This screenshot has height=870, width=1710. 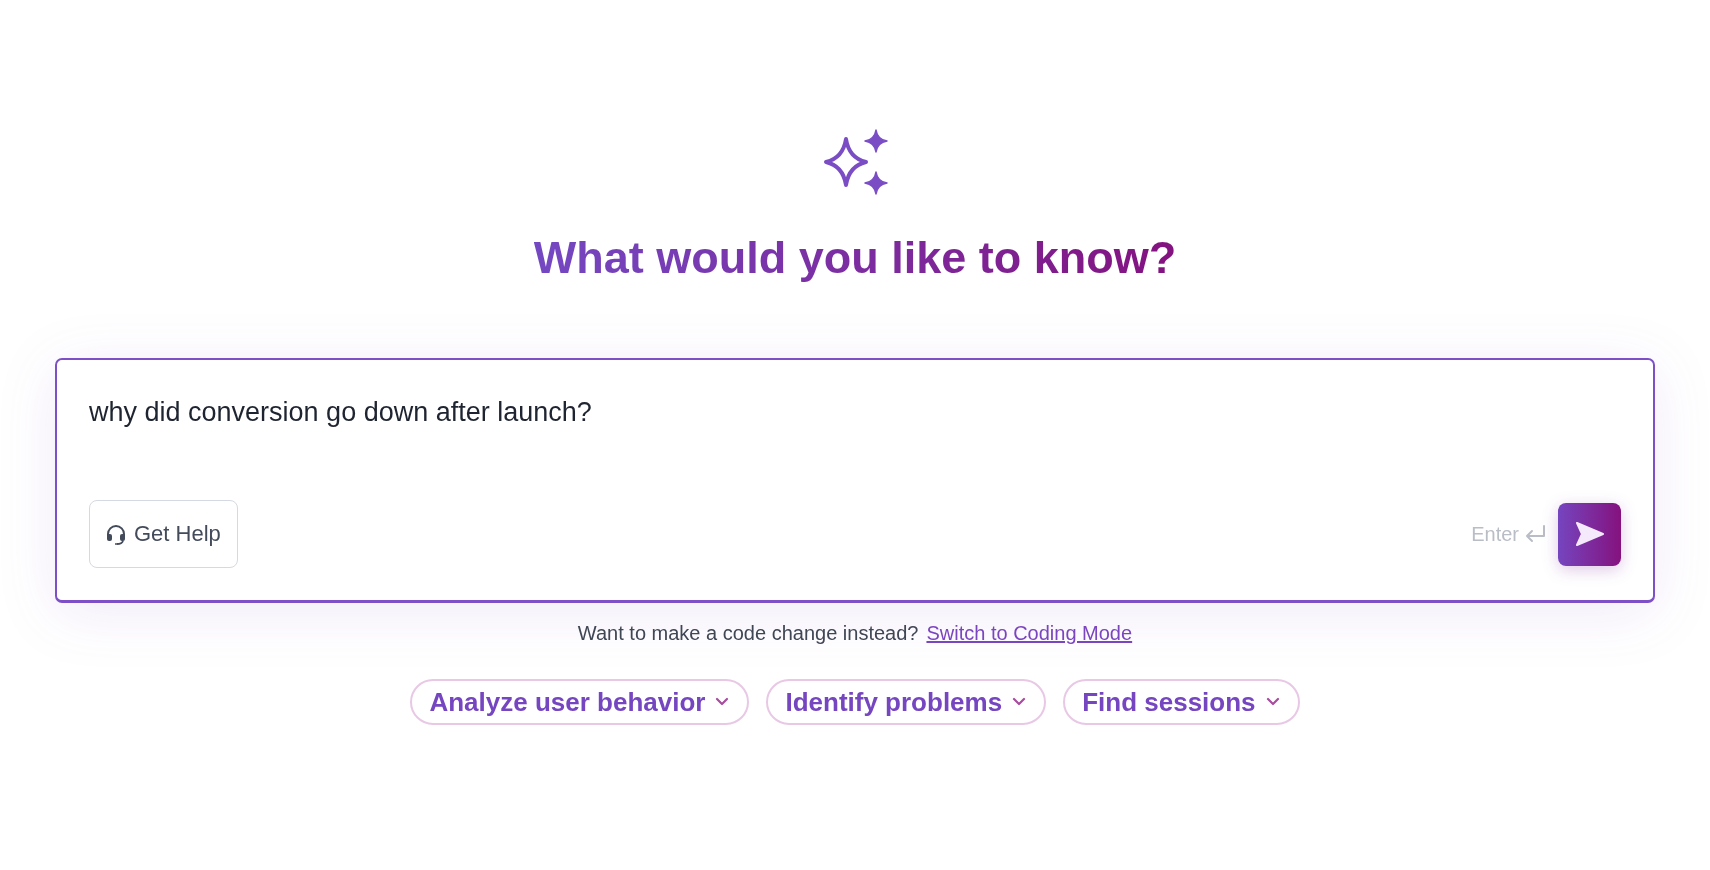 What do you see at coordinates (1495, 534) in the screenshot?
I see `enter-hint: Enter` at bounding box center [1495, 534].